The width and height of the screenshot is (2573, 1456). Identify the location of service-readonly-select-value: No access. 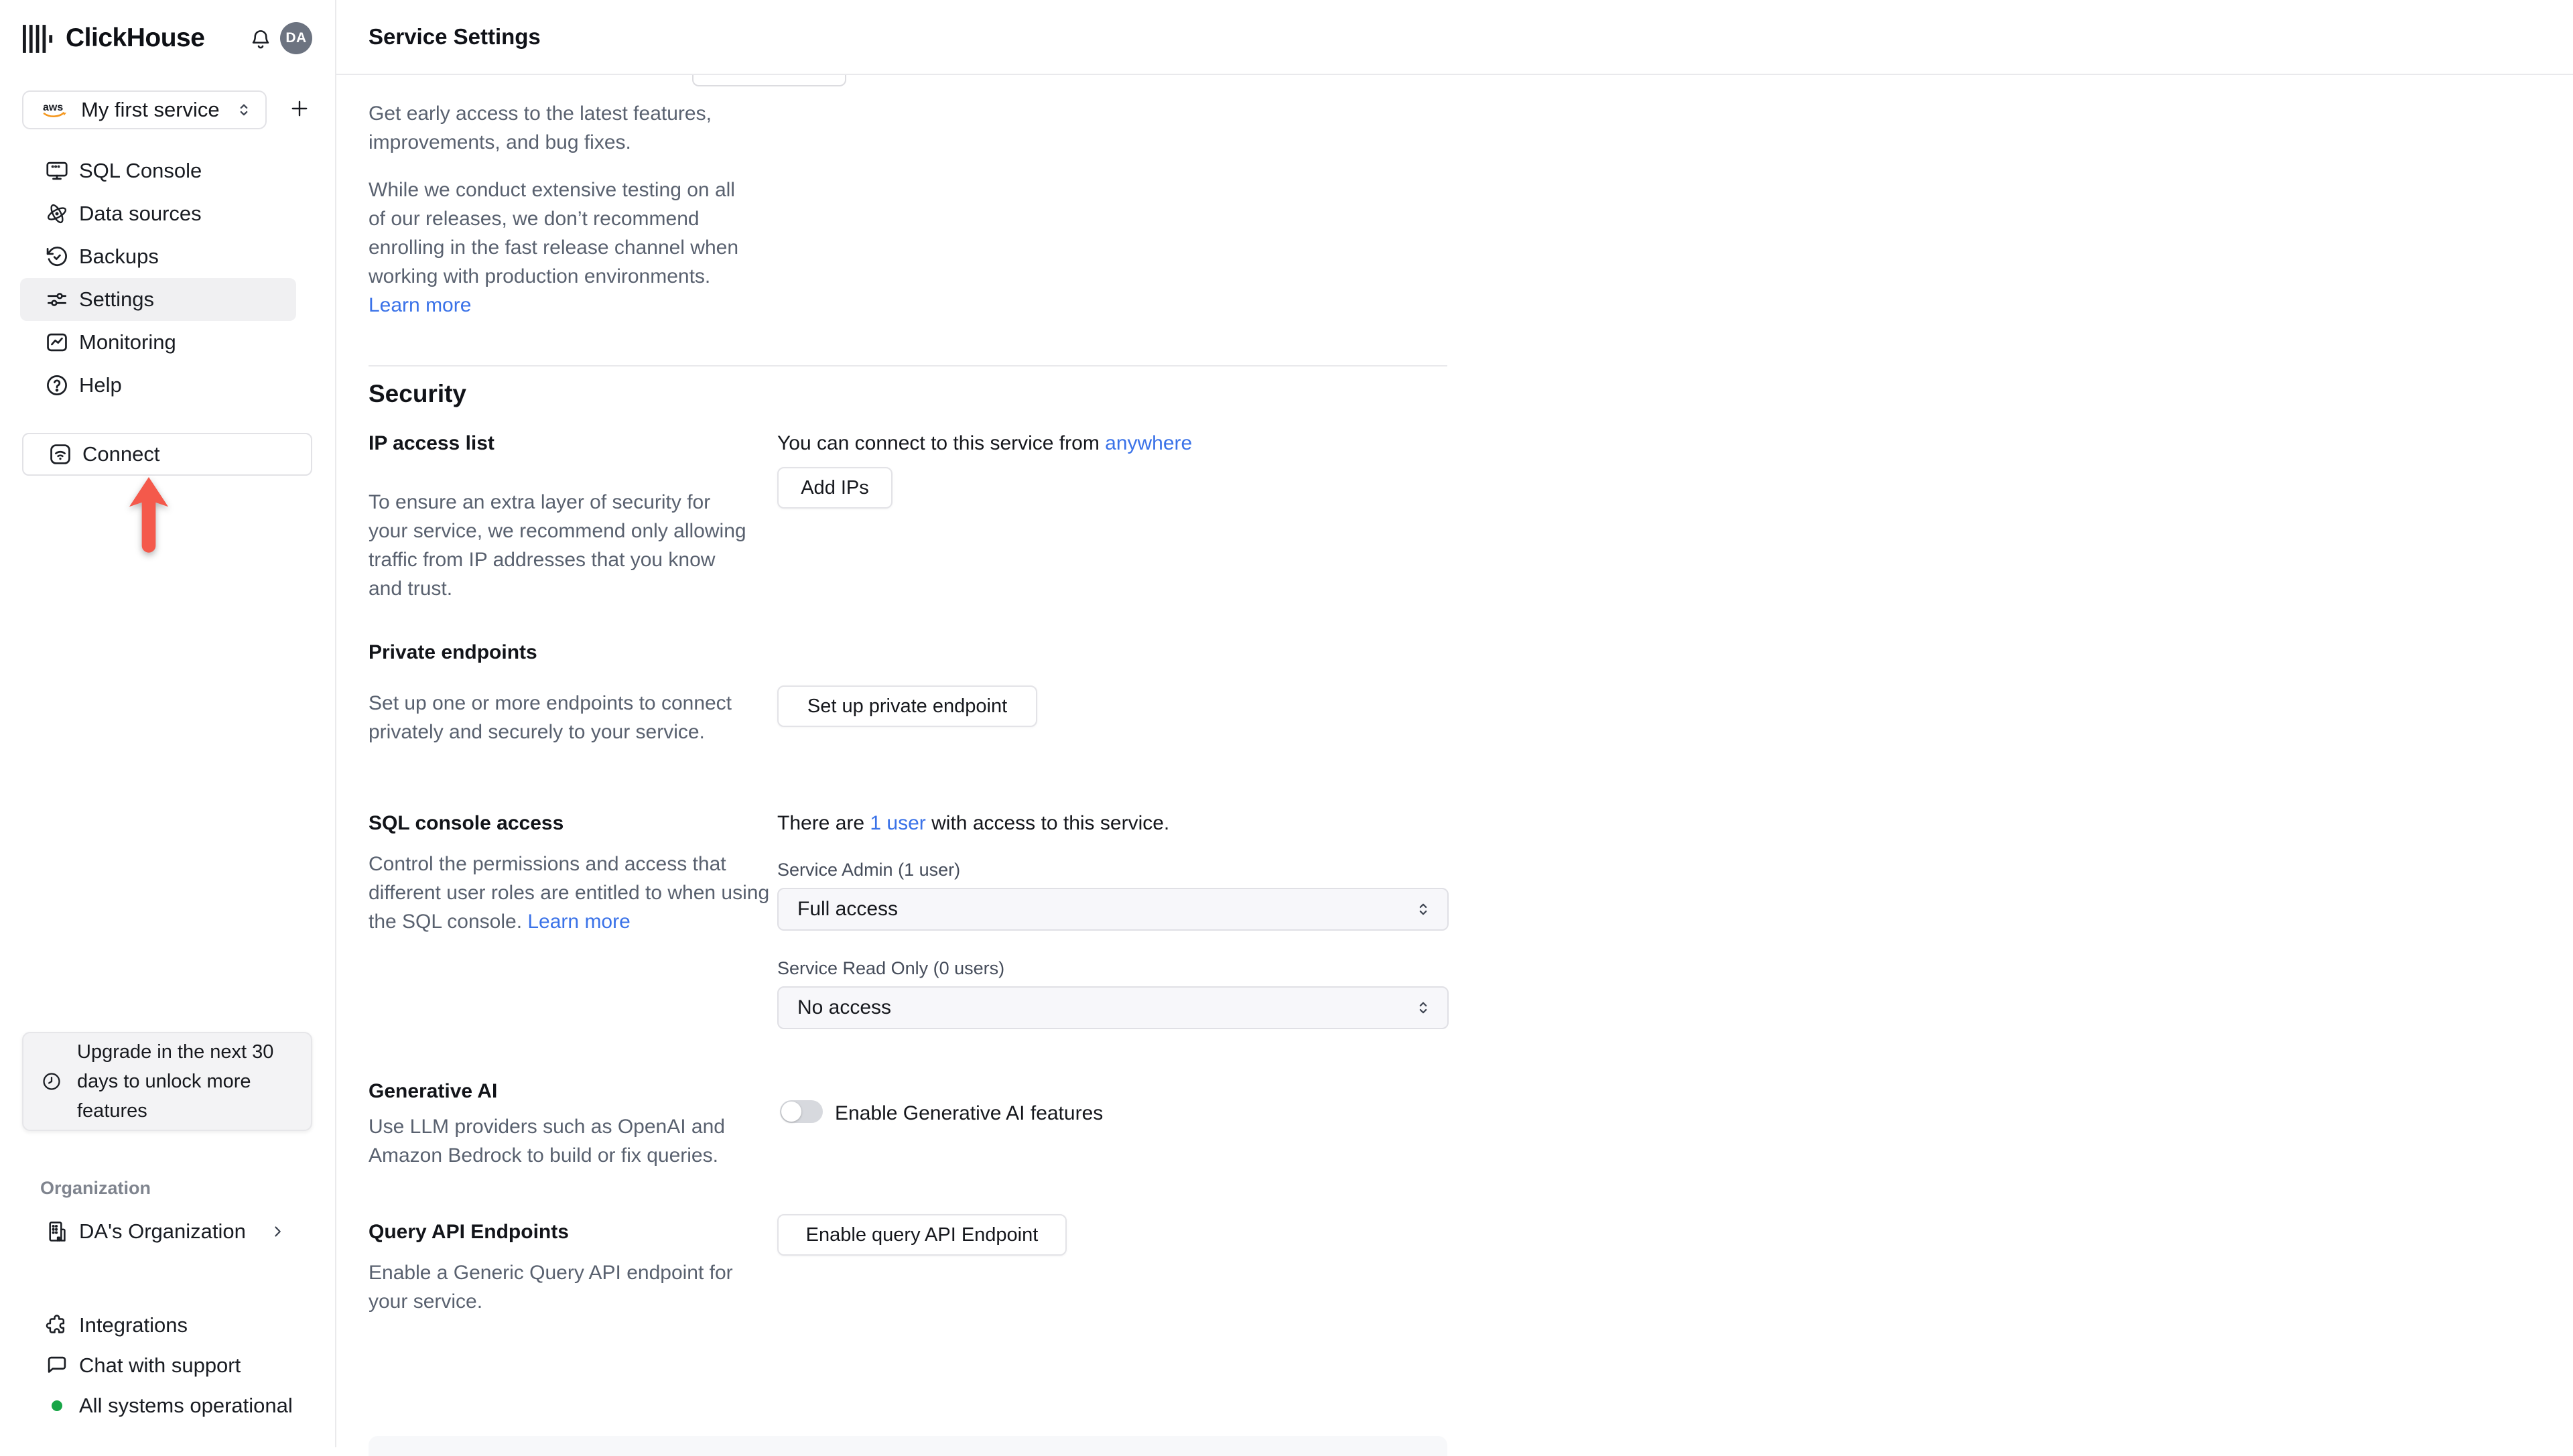
(844, 1007).